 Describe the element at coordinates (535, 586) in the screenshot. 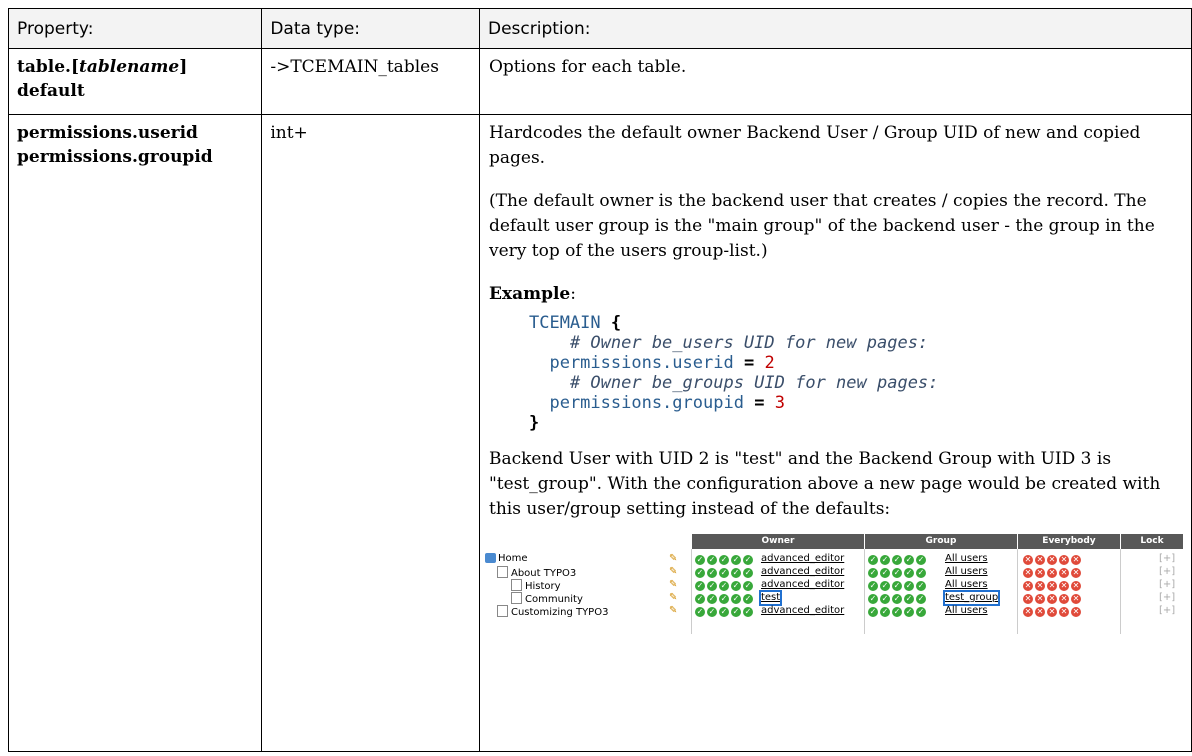

I see `page-title: History` at that location.